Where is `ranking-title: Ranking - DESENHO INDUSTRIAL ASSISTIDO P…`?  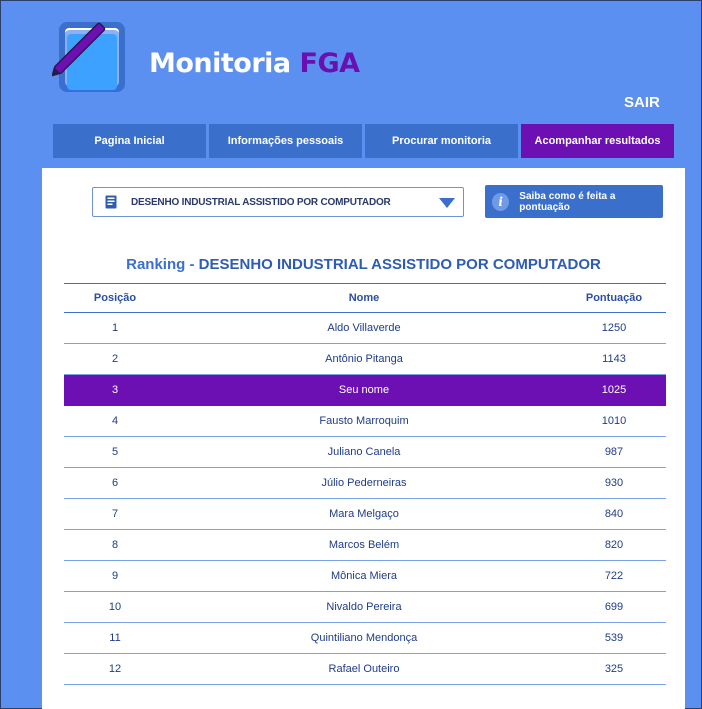 ranking-title: Ranking - DESENHO INDUSTRIAL ASSISTIDO P… is located at coordinates (363, 264).